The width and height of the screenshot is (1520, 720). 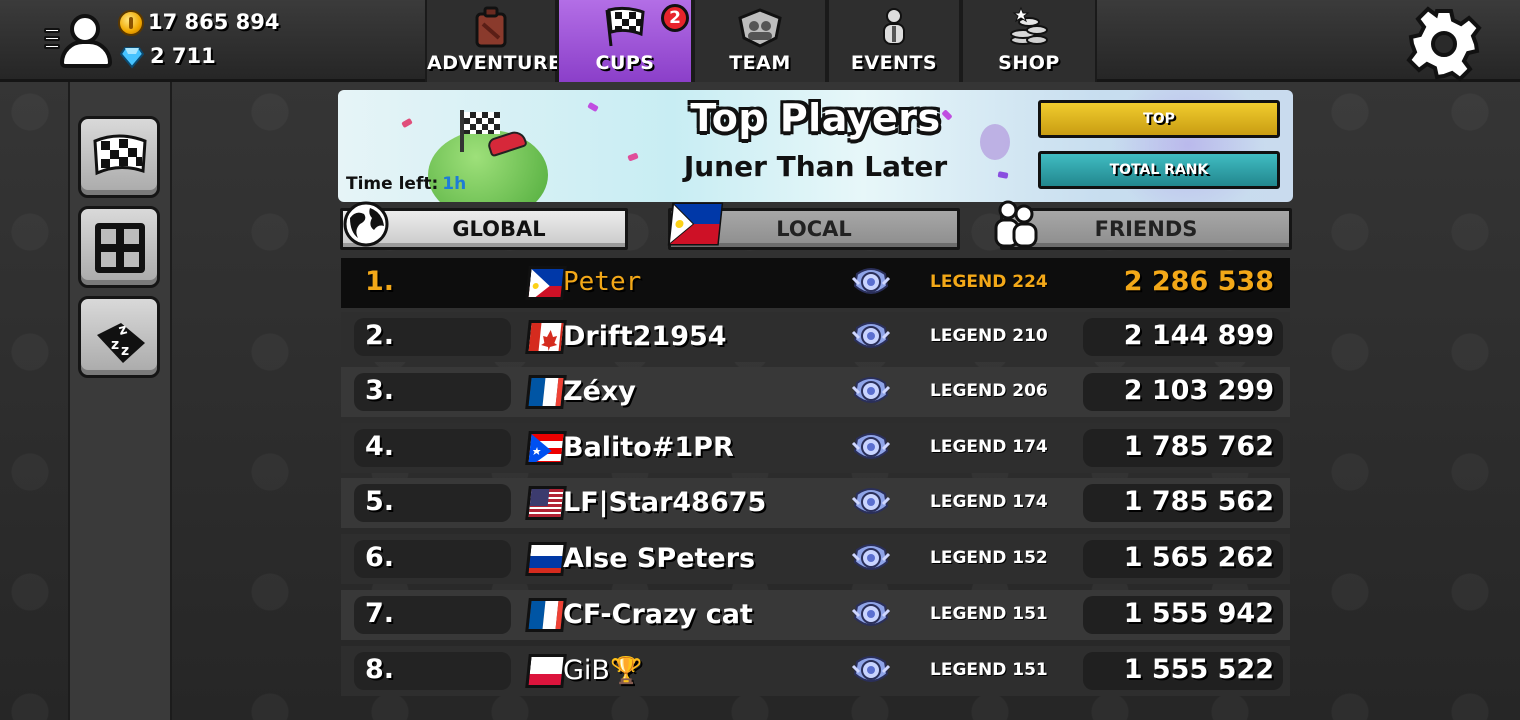 What do you see at coordinates (1159, 170) in the screenshot?
I see `total-rank-button: TOTAL RANK` at bounding box center [1159, 170].